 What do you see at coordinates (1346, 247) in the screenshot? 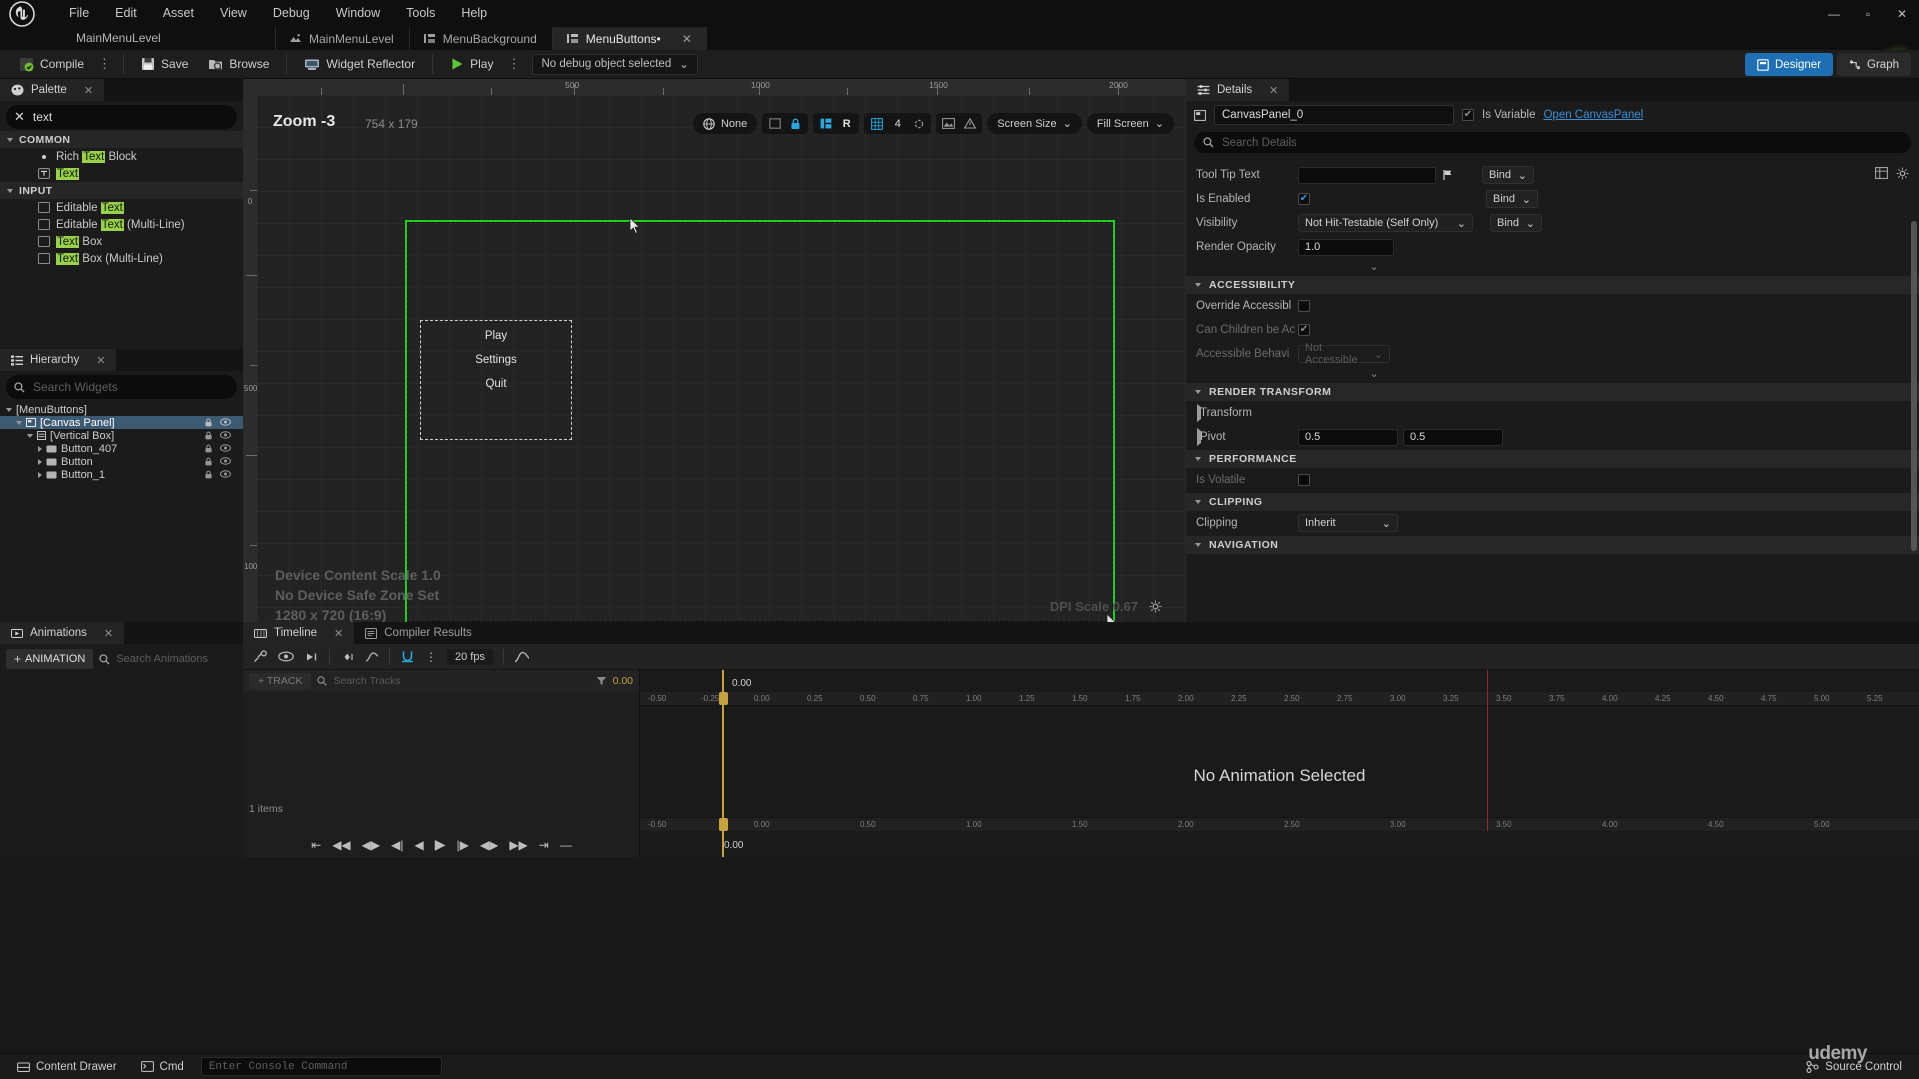
I see `render-opacity-input: 1.0` at bounding box center [1346, 247].